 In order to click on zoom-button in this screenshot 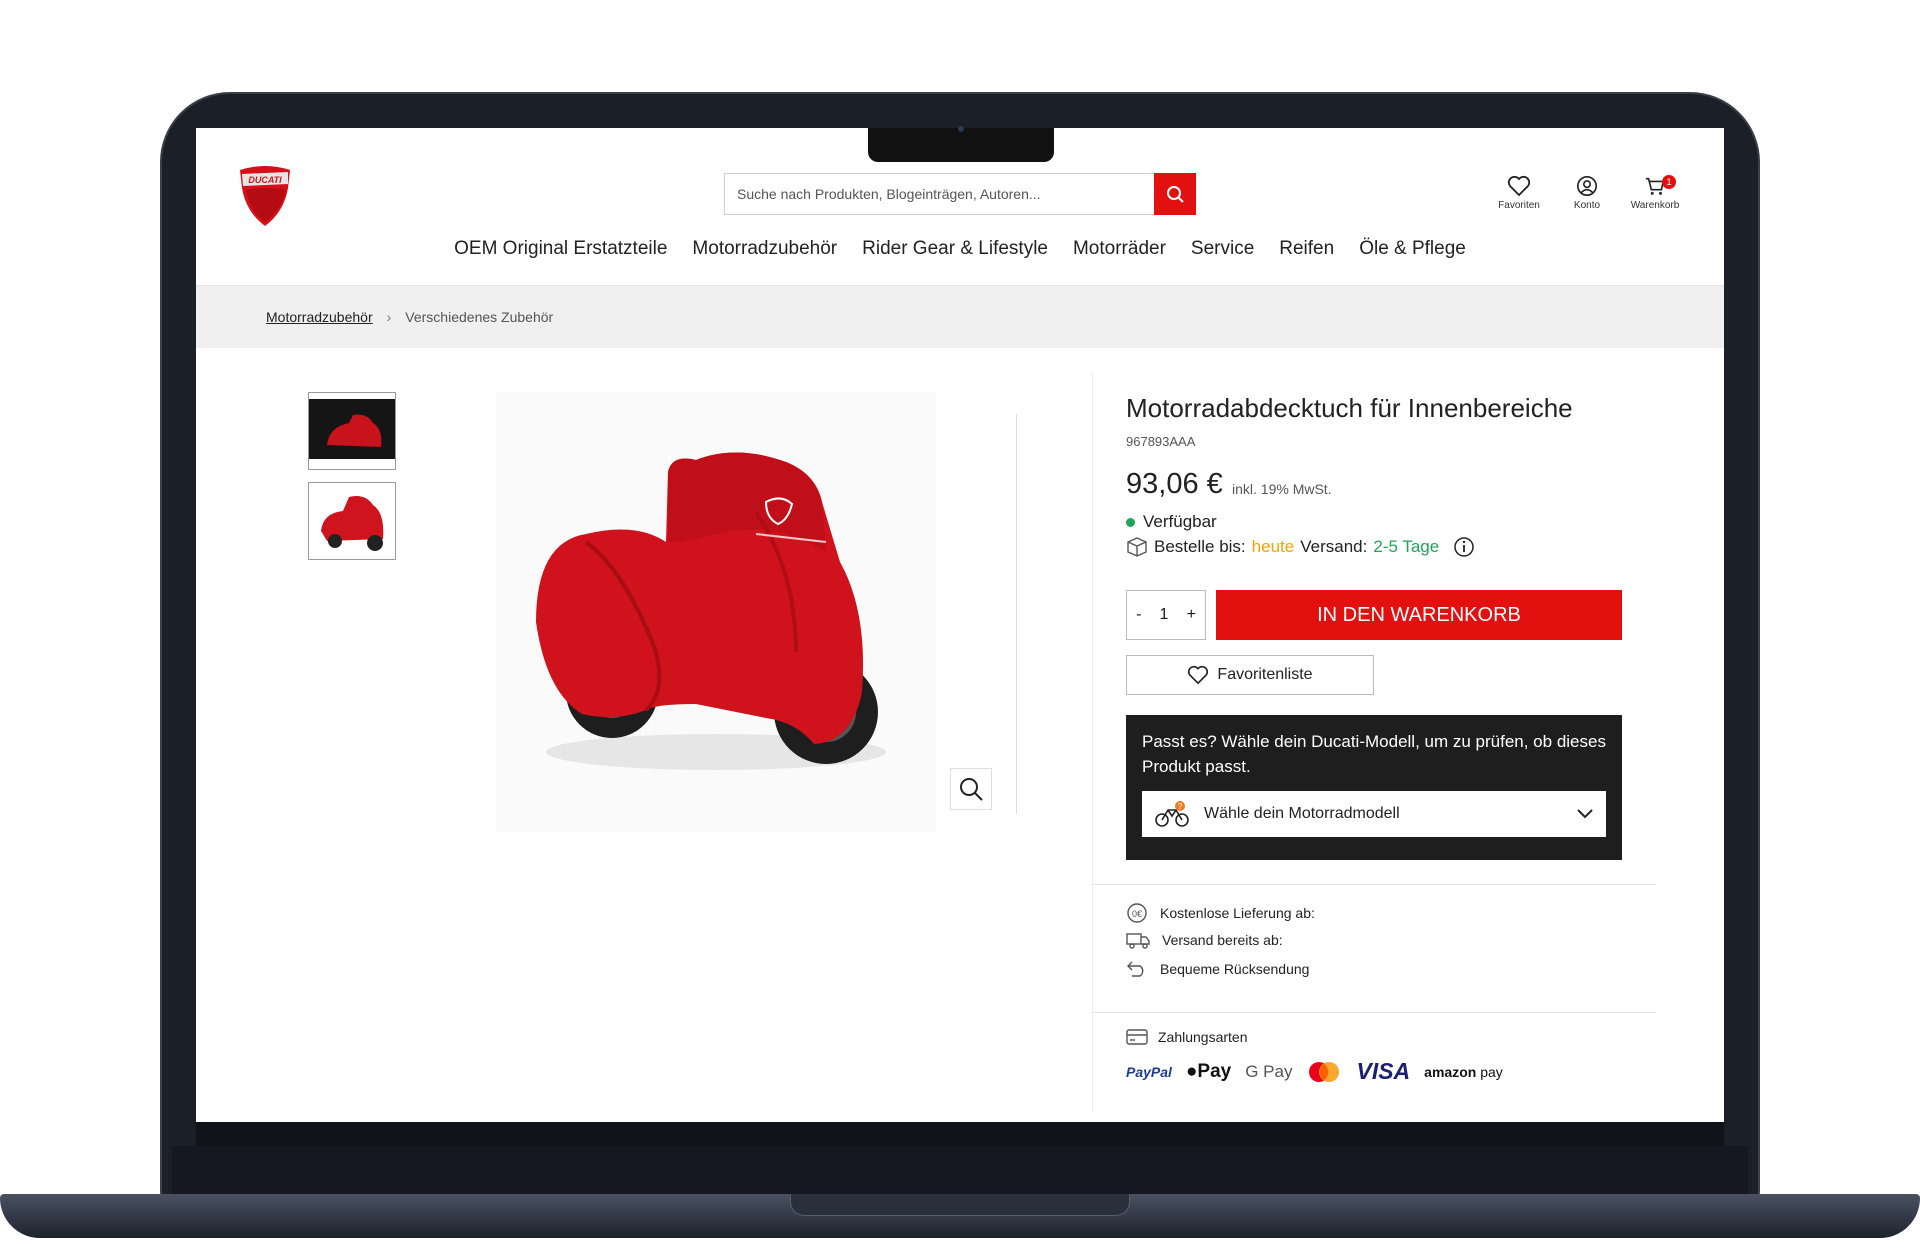, I will do `click(971, 789)`.